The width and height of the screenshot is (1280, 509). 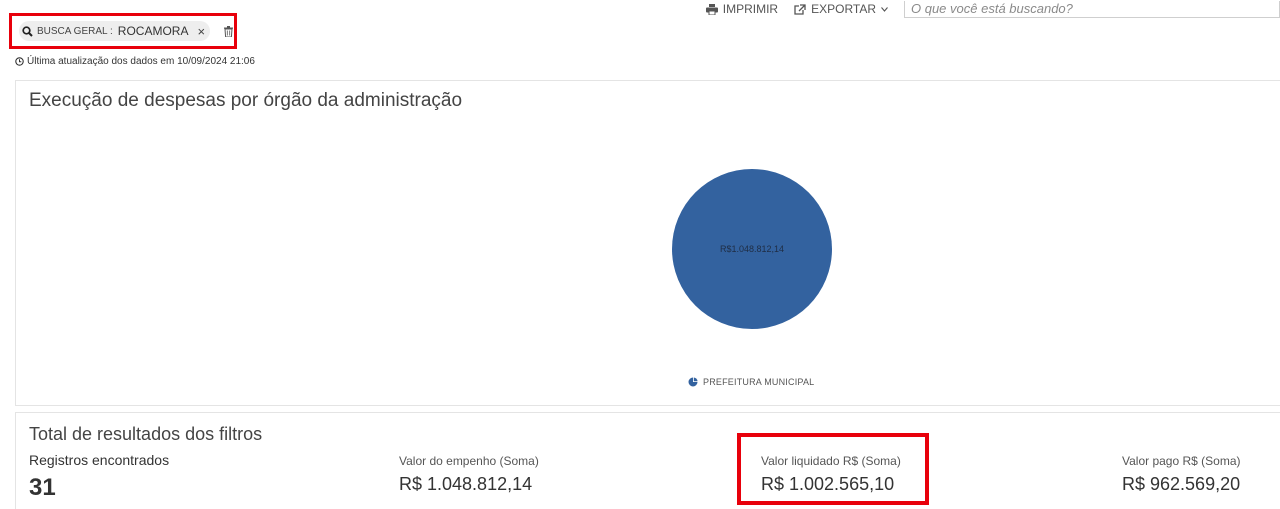 I want to click on pie-chart: R$1.048.812,14, so click(x=752, y=249).